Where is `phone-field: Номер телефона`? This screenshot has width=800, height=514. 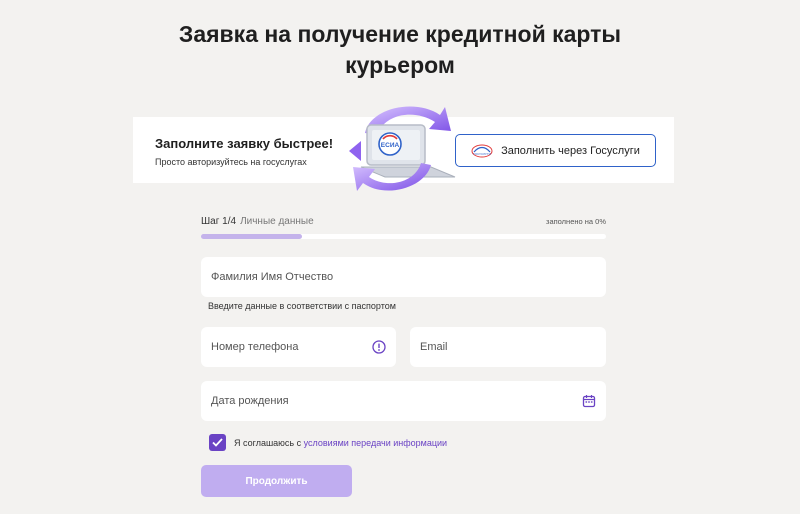 phone-field: Номер телефона is located at coordinates (298, 347).